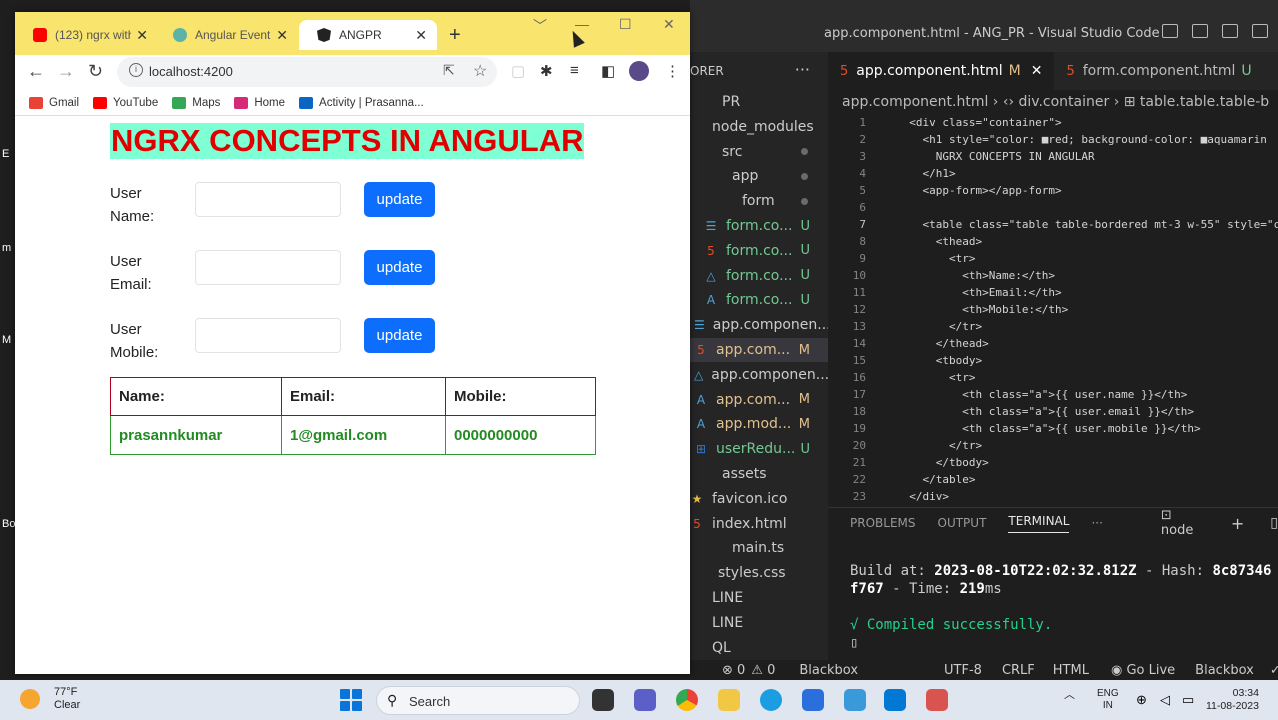 Image resolution: width=1278 pixels, height=720 pixels. What do you see at coordinates (759, 152) in the screenshot?
I see `file-tree-item: src` at bounding box center [759, 152].